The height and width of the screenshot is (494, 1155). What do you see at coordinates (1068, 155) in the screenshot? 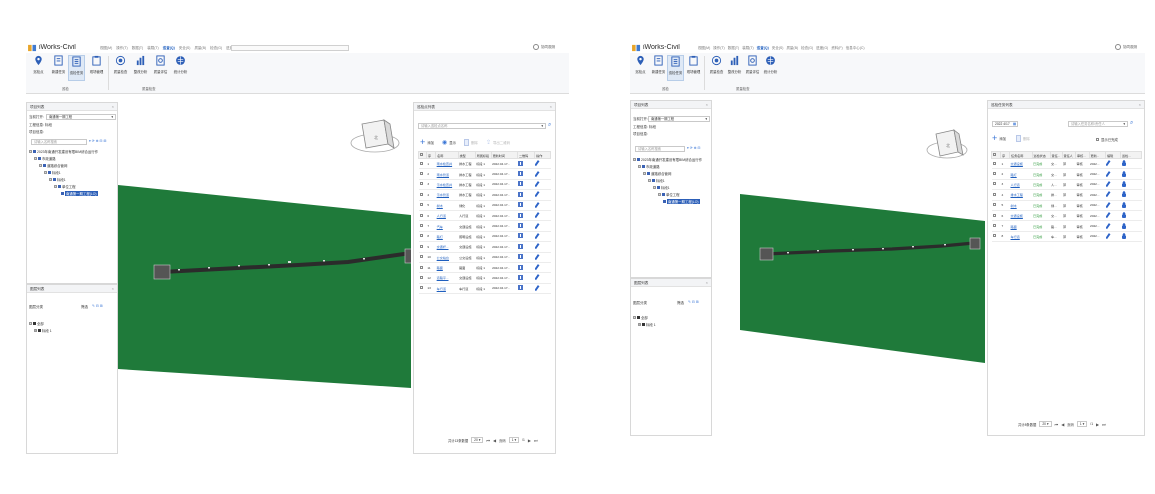
I see `column-header: 责任人` at bounding box center [1068, 155].